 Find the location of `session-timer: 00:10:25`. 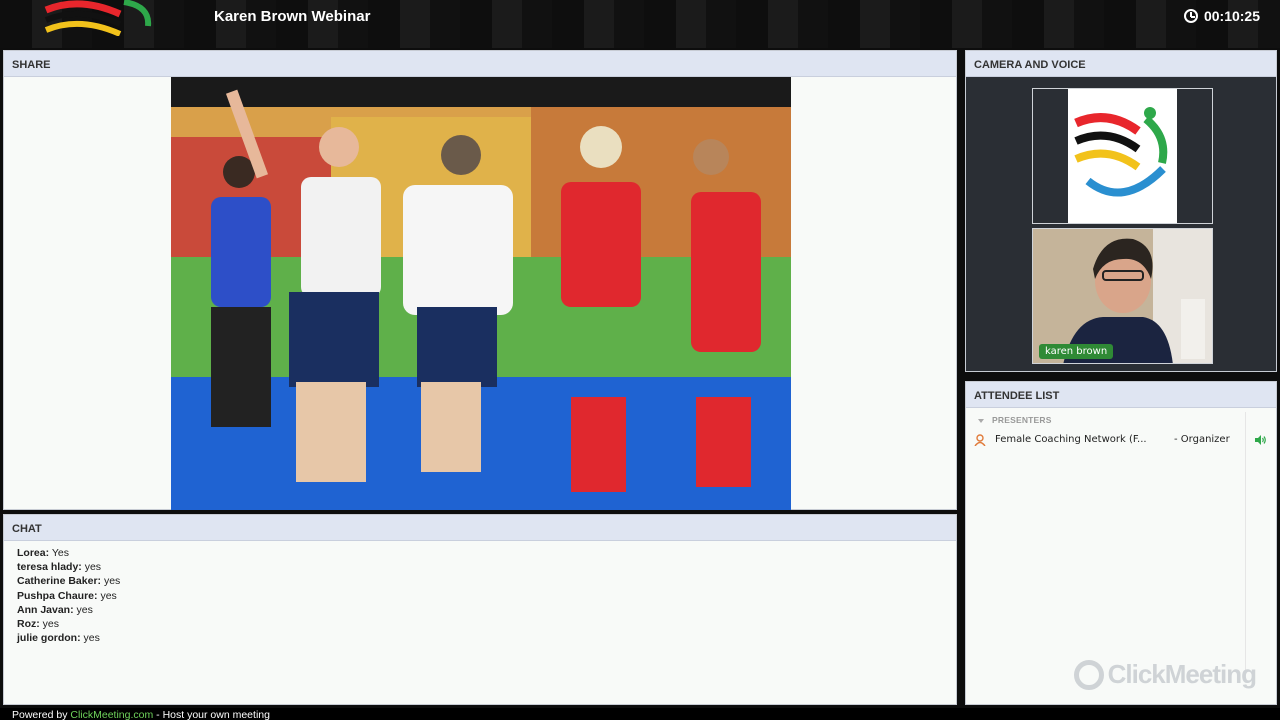

session-timer: 00:10:25 is located at coordinates (1221, 16).